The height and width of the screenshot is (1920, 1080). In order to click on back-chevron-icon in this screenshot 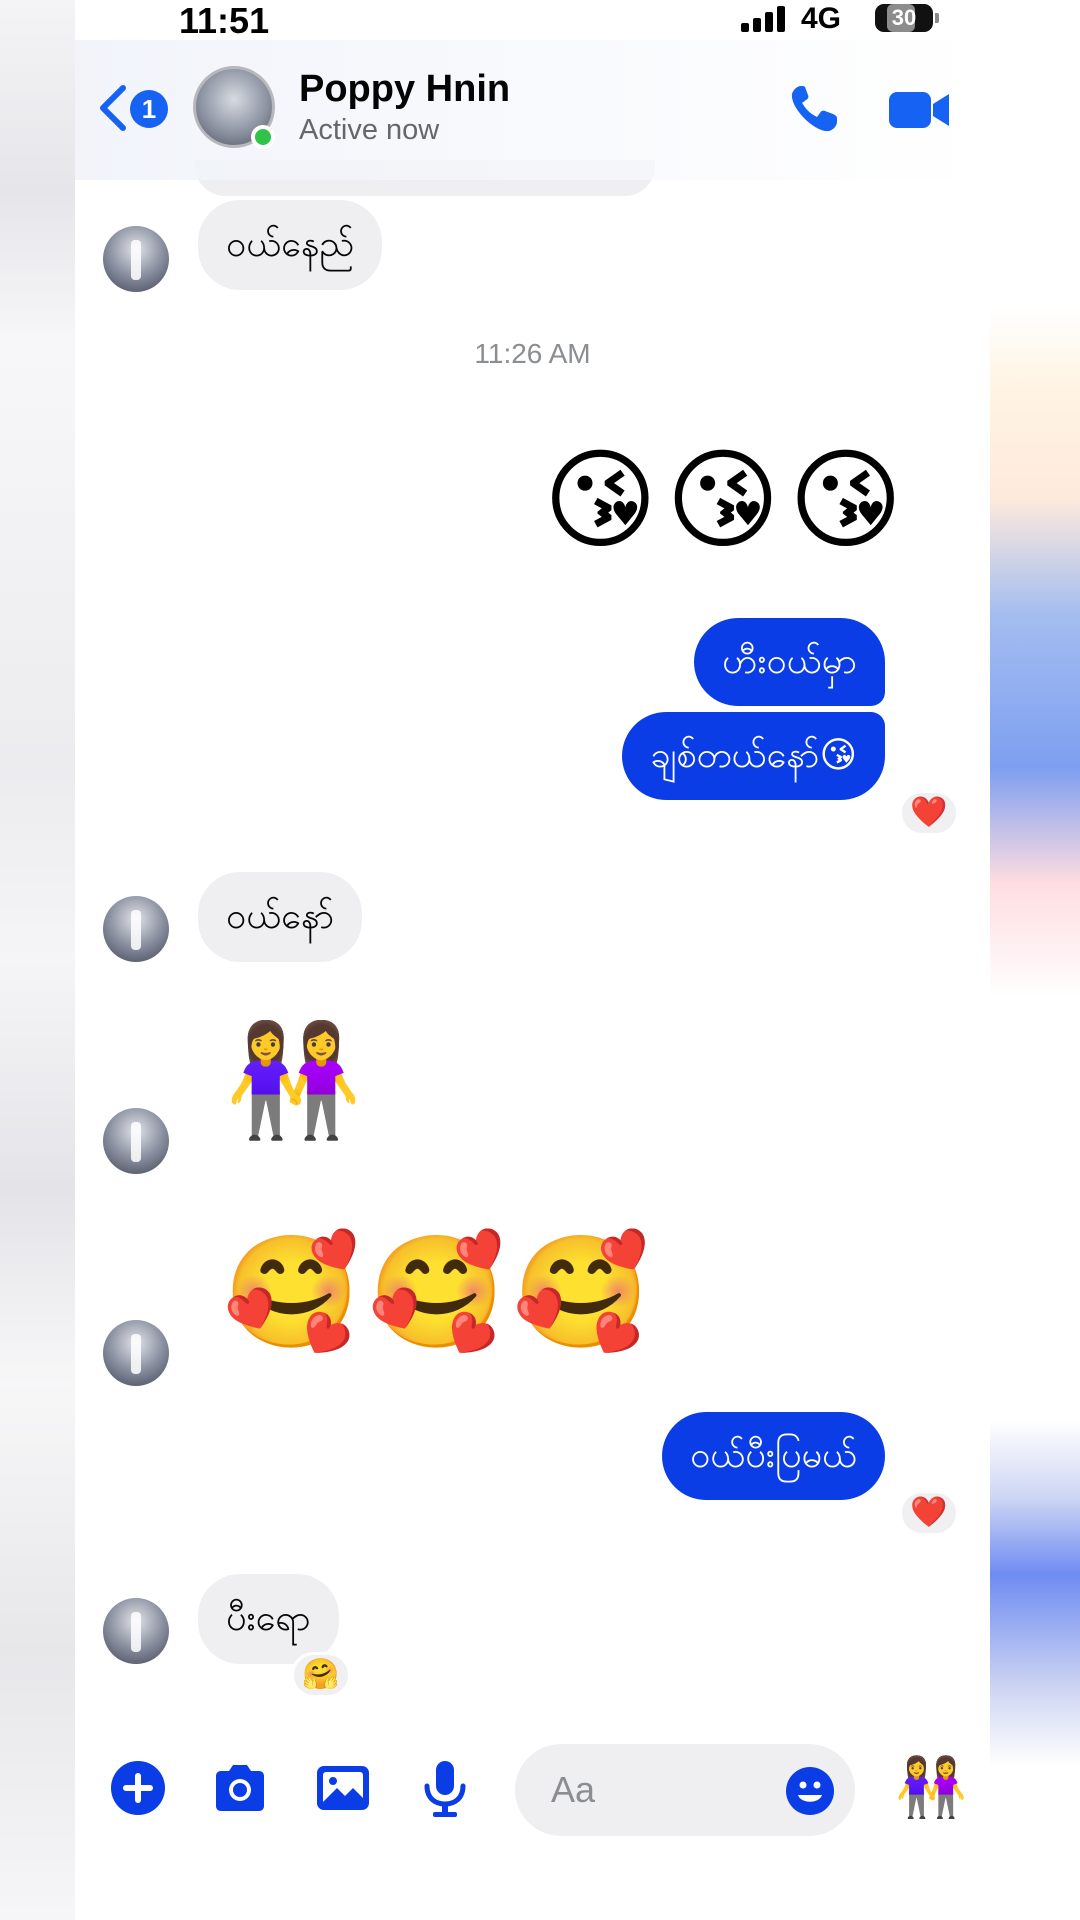, I will do `click(112, 108)`.